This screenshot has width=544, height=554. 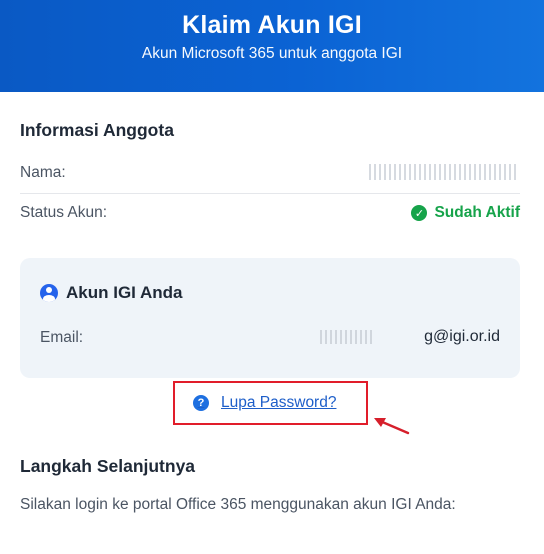 What do you see at coordinates (272, 25) in the screenshot?
I see `page-title: Klaim Akun IGI` at bounding box center [272, 25].